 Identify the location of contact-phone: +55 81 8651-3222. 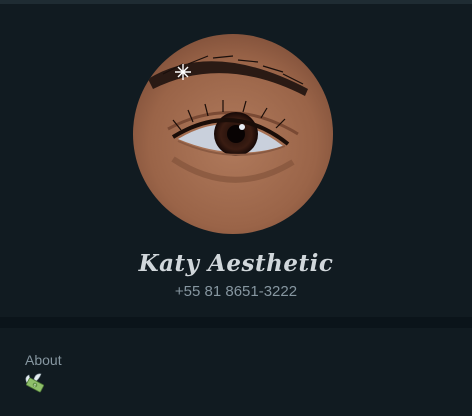
(236, 291).